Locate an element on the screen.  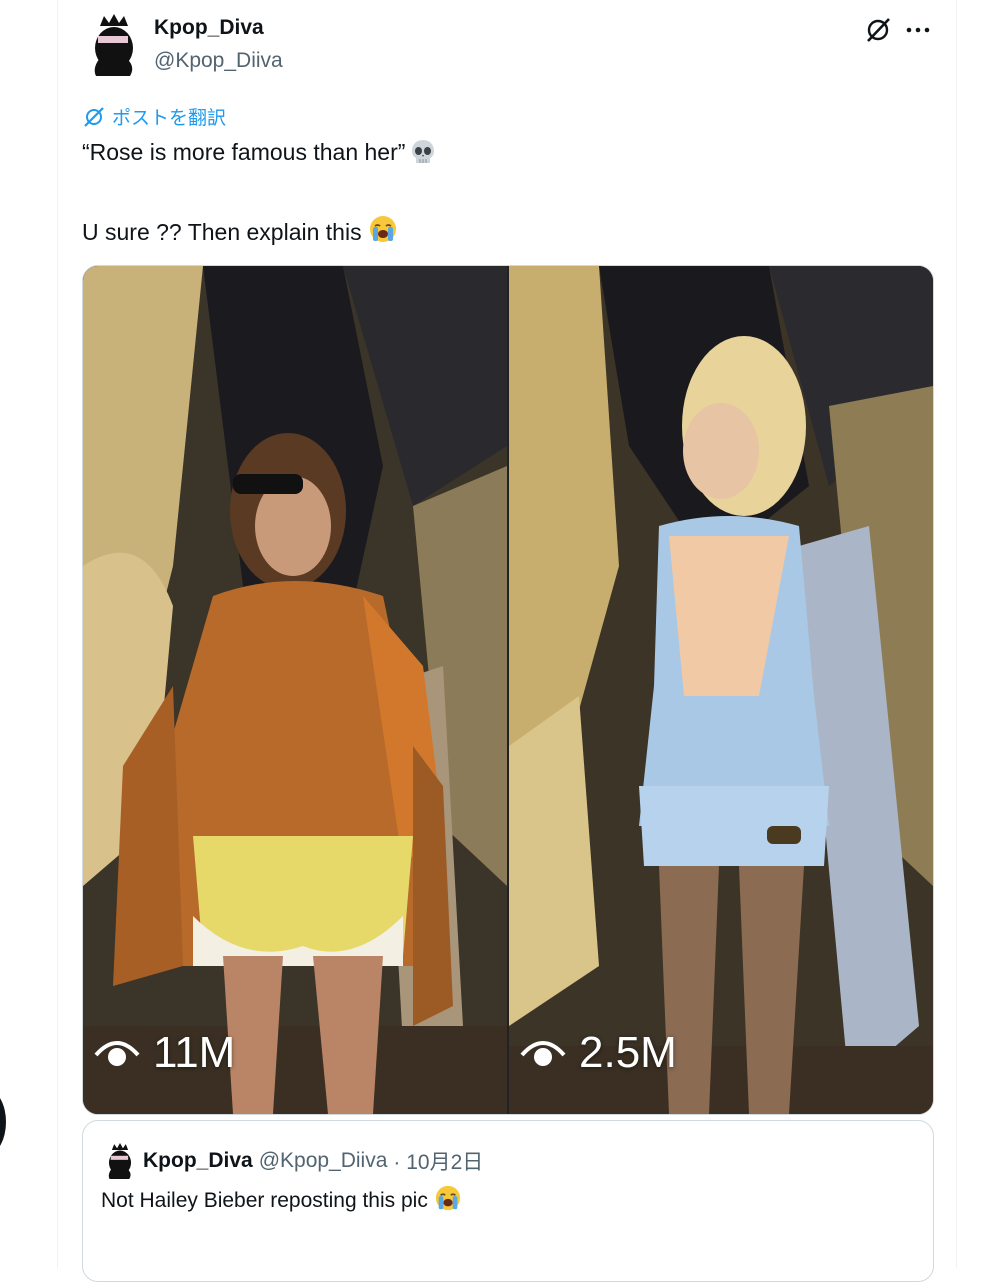
skull-emoji-icon is located at coordinates (423, 152).